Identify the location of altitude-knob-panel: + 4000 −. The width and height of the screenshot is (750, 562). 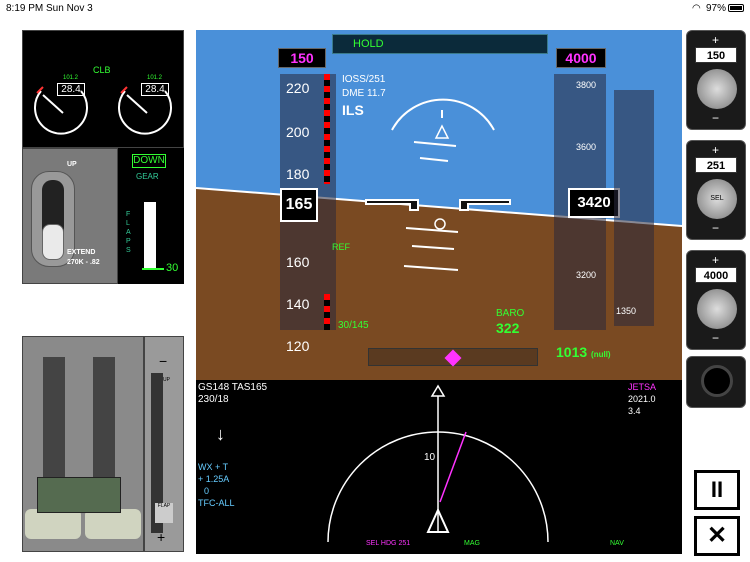
(716, 300).